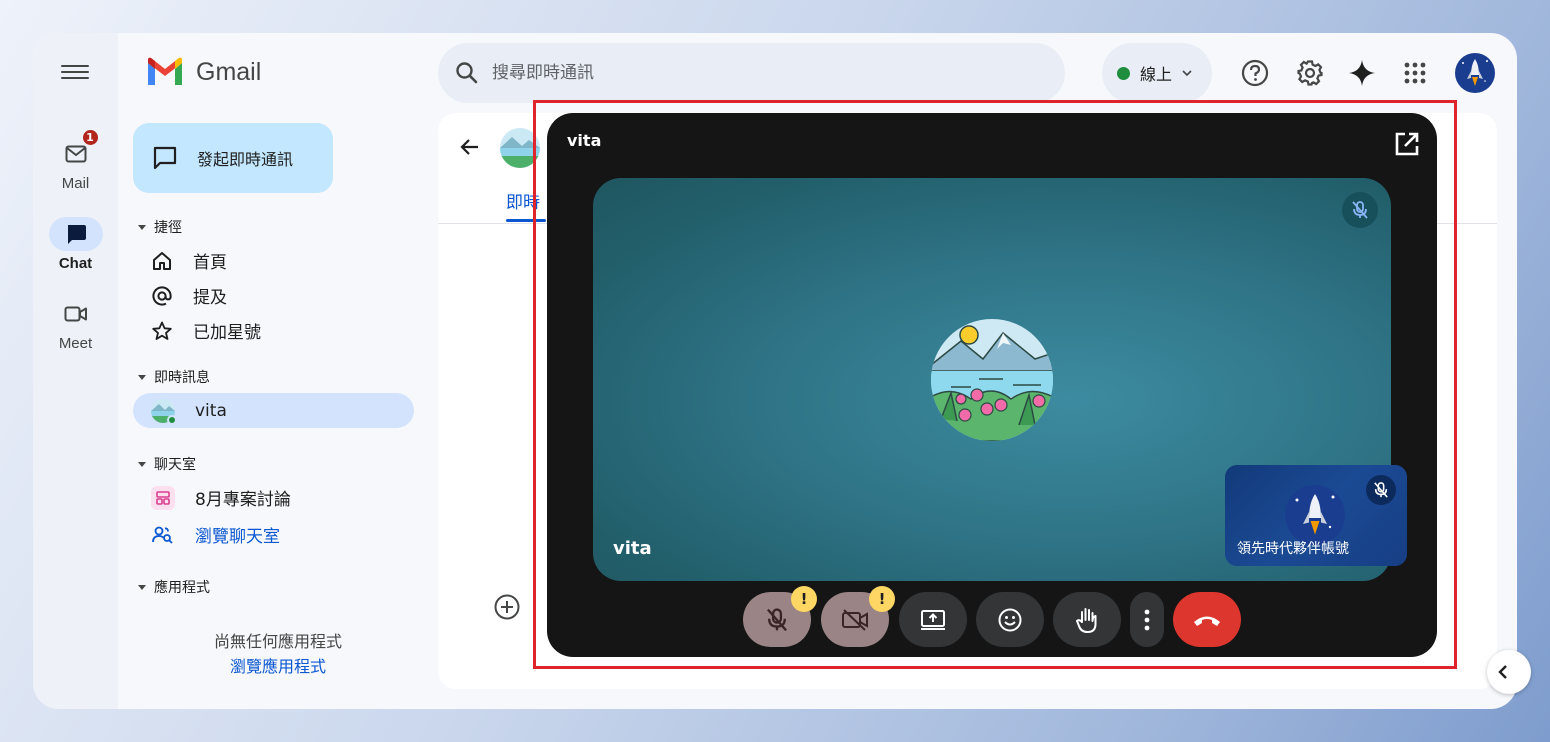 Image resolution: width=1550 pixels, height=742 pixels. I want to click on people-search-icon, so click(162, 535).